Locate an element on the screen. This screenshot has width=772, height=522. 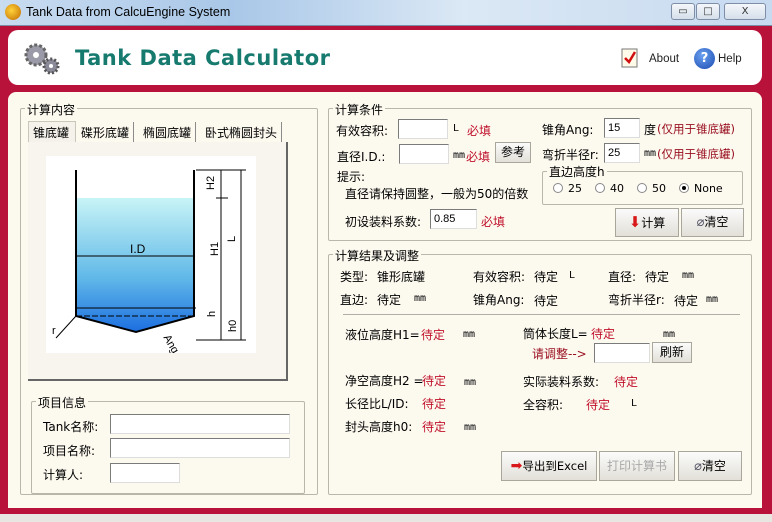
project-name-label: 项目名称: is located at coordinates (69, 451).